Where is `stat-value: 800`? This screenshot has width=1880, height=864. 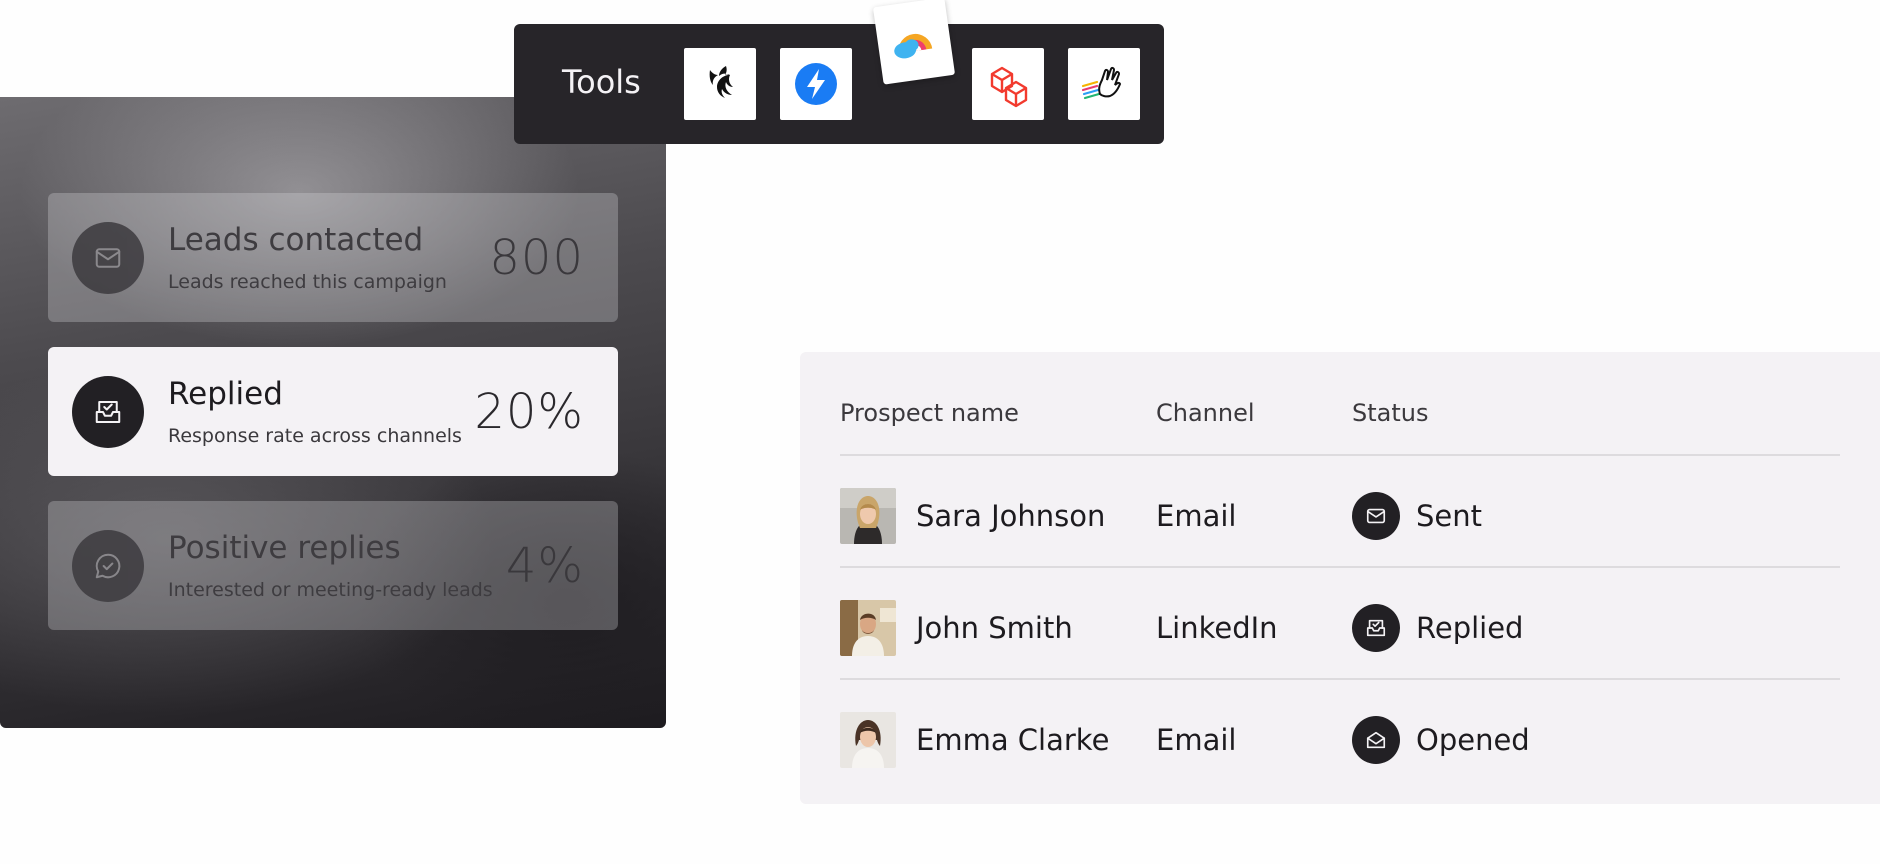 stat-value: 800 is located at coordinates (536, 257).